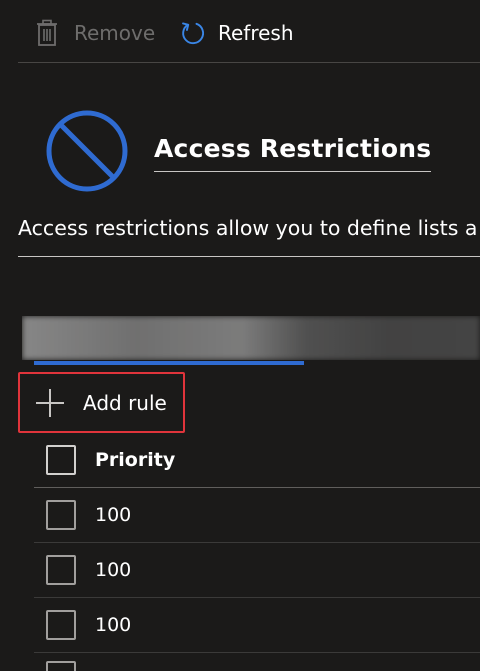  What do you see at coordinates (249, 256) in the screenshot?
I see `description-divider` at bounding box center [249, 256].